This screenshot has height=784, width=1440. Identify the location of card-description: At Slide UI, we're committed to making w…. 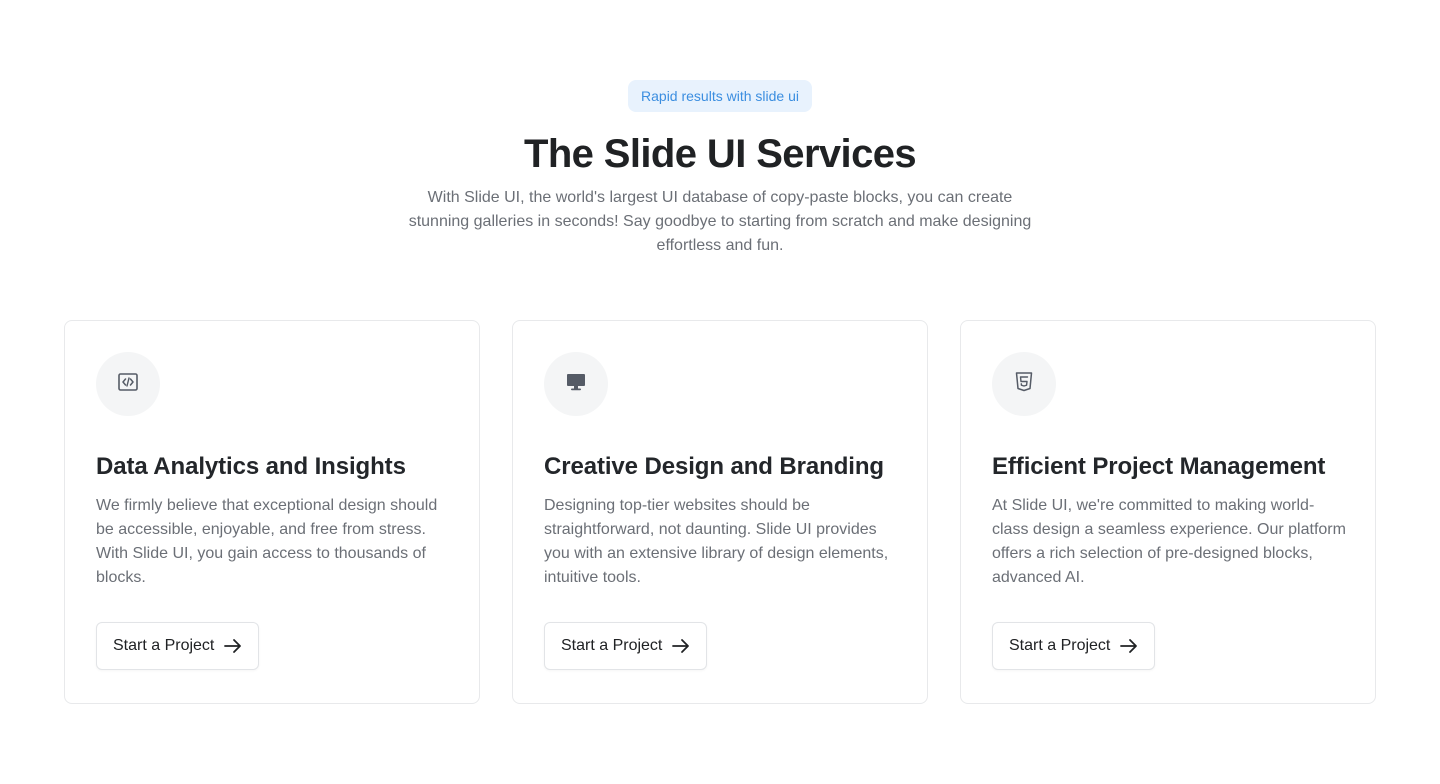
(1169, 541).